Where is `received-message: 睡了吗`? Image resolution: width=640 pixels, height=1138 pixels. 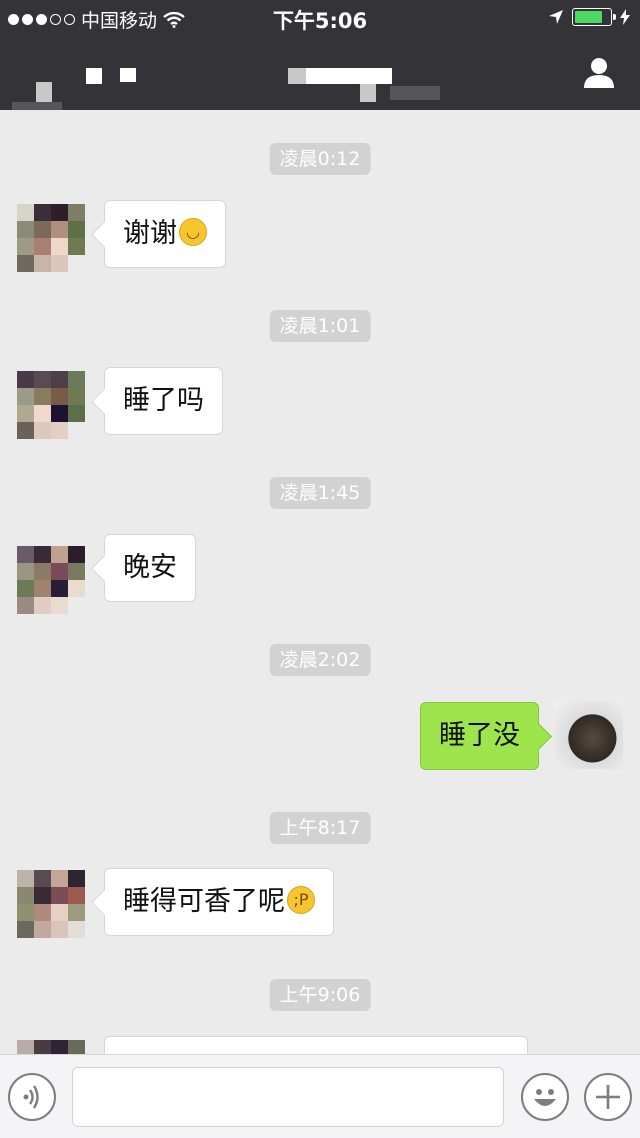 received-message: 睡了吗 is located at coordinates (163, 401).